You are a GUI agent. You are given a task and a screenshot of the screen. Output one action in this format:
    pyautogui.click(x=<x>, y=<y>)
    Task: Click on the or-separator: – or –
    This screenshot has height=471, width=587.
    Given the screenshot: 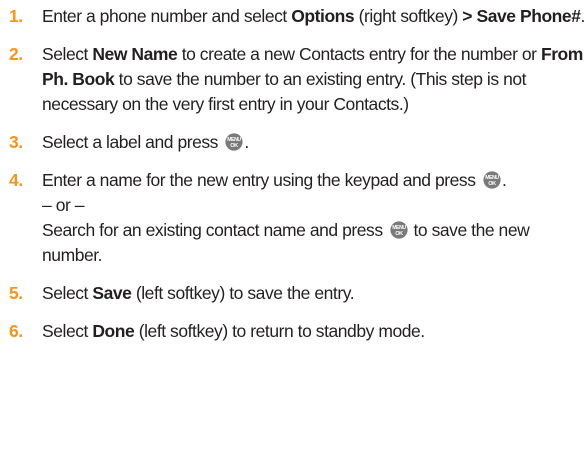 What is the action you would take?
    pyautogui.click(x=63, y=205)
    